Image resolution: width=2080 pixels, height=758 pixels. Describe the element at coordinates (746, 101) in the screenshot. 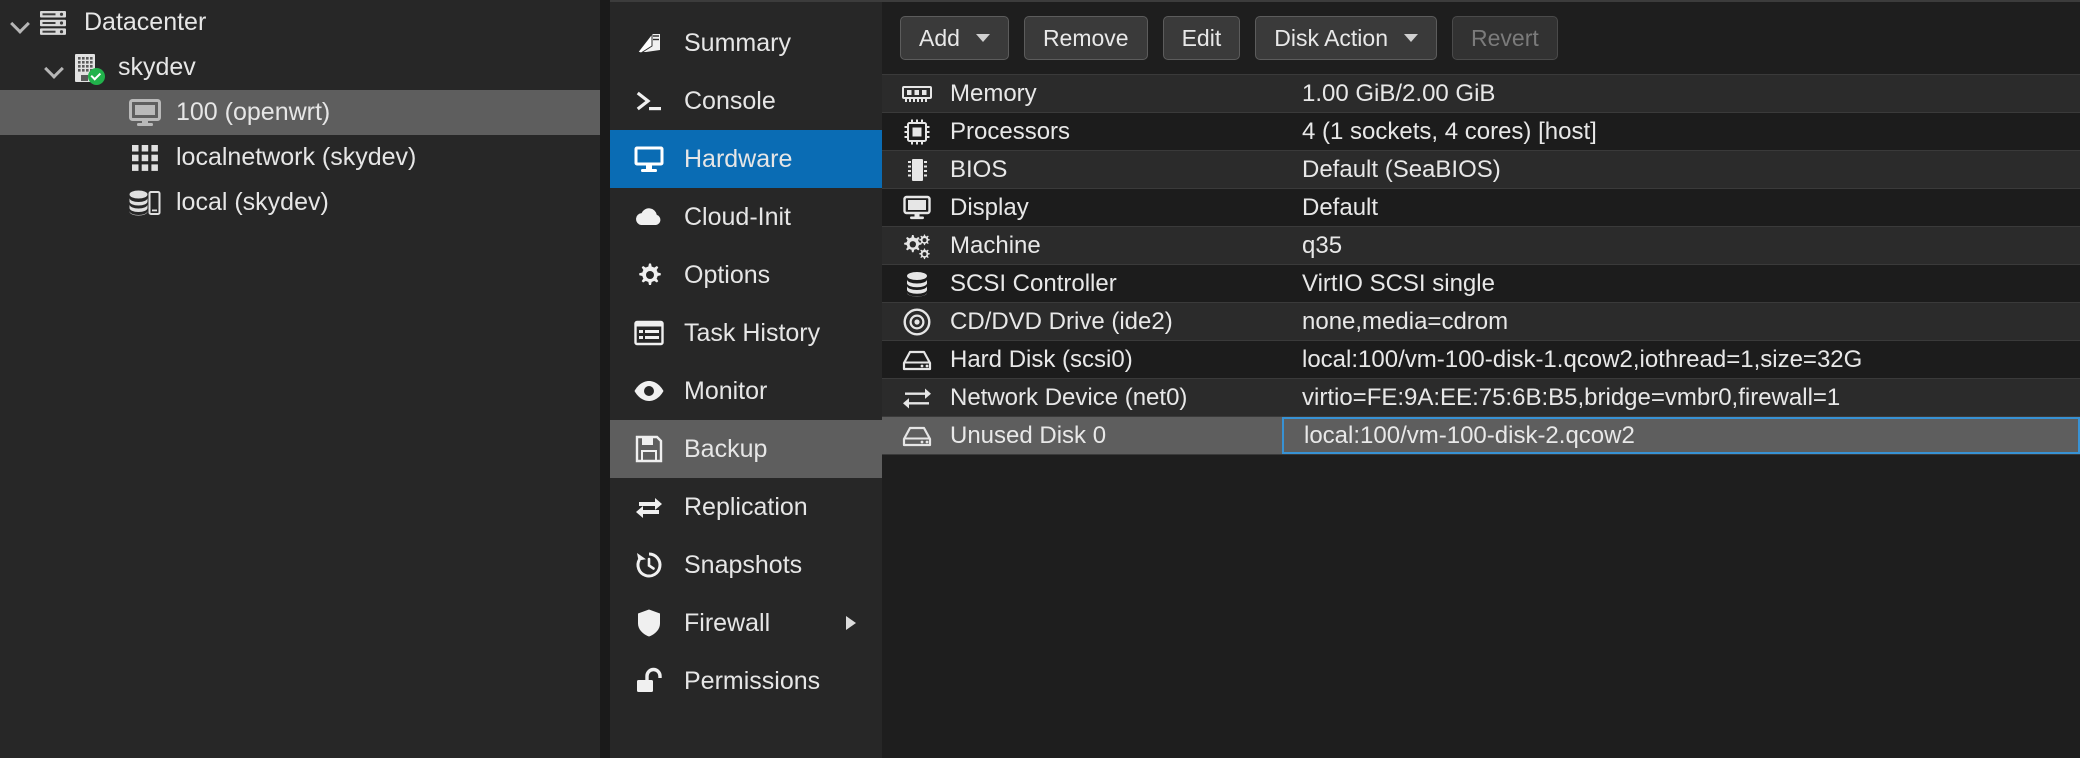

I see `nav-item-console: Console` at that location.